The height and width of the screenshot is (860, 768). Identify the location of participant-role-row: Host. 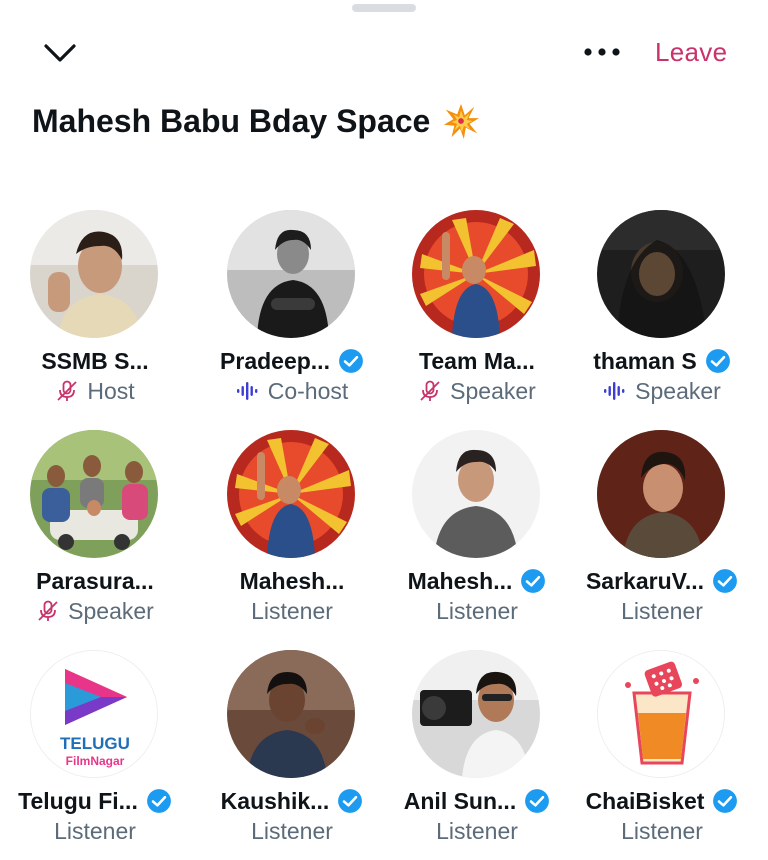
(95, 391).